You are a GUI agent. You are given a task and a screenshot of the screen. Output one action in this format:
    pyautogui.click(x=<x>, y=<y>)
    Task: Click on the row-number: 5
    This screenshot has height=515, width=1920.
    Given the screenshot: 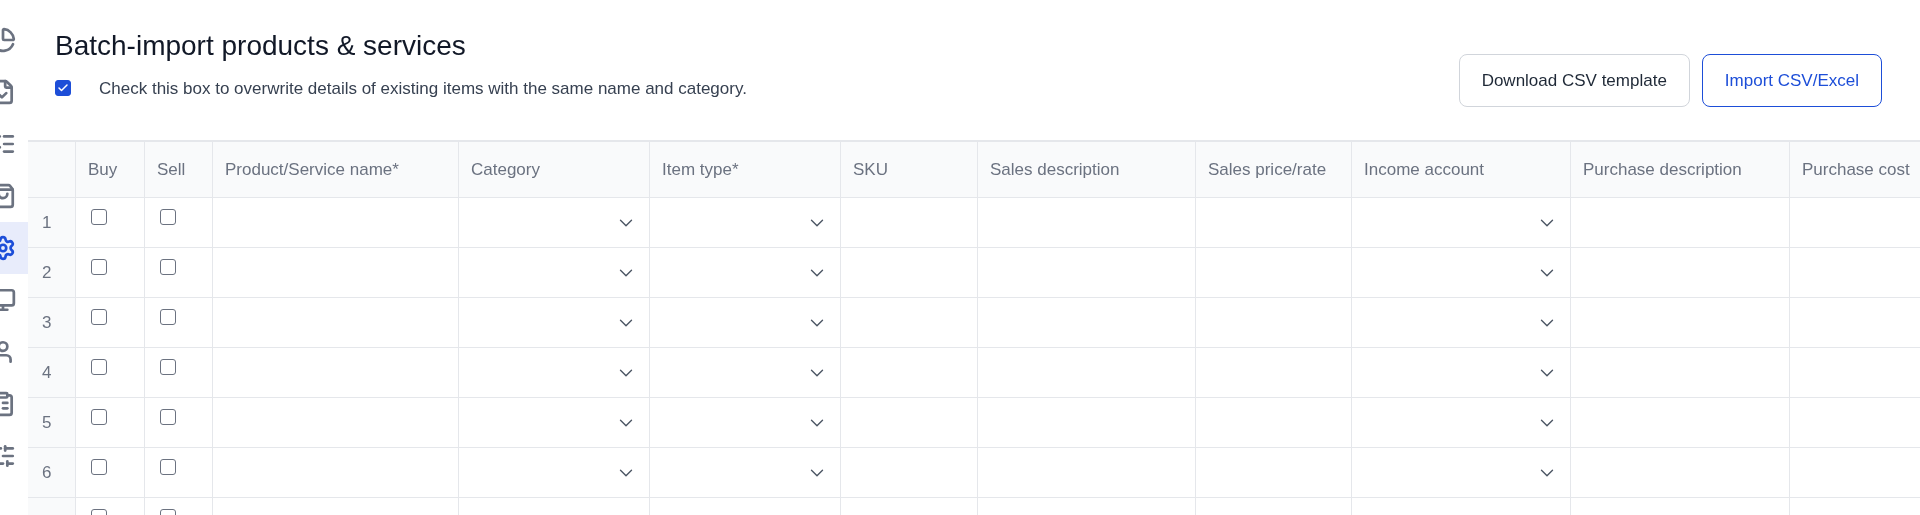 What is the action you would take?
    pyautogui.click(x=47, y=422)
    